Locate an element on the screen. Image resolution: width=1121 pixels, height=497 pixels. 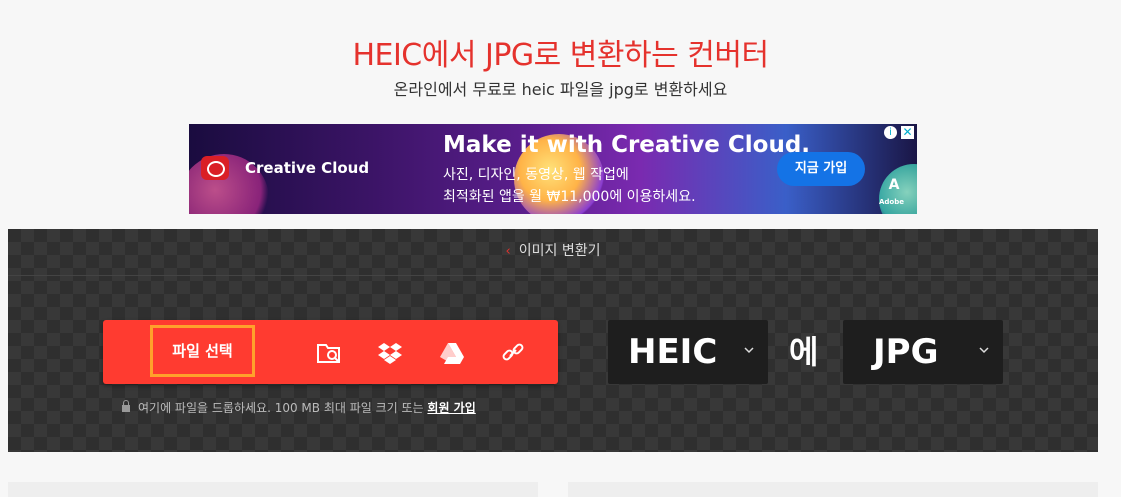
google-drive-icon is located at coordinates (452, 353).